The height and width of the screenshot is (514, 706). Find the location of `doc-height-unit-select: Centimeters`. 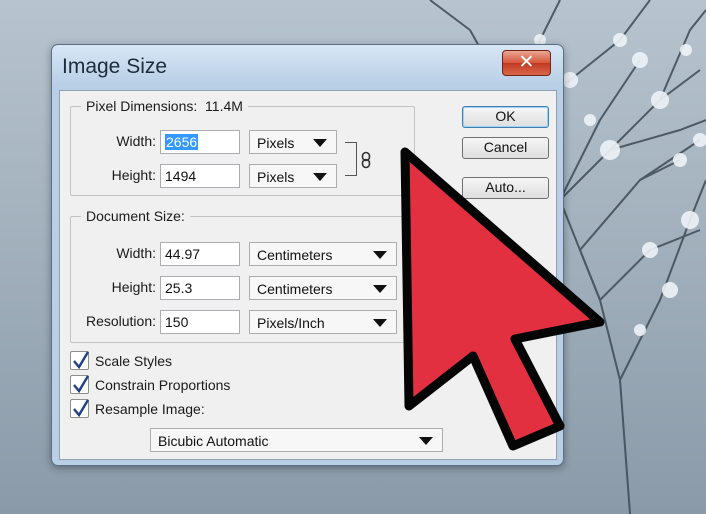

doc-height-unit-select: Centimeters is located at coordinates (323, 288).